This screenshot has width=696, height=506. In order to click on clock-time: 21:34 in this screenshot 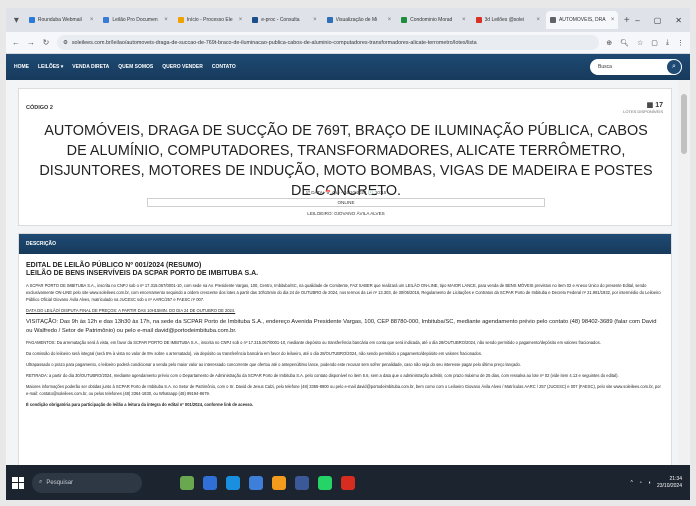, I will do `click(675, 478)`.